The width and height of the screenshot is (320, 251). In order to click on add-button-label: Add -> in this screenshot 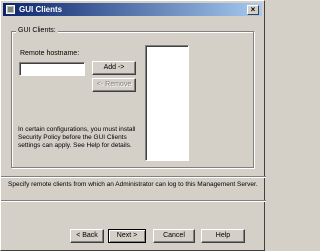, I will do `click(114, 67)`.